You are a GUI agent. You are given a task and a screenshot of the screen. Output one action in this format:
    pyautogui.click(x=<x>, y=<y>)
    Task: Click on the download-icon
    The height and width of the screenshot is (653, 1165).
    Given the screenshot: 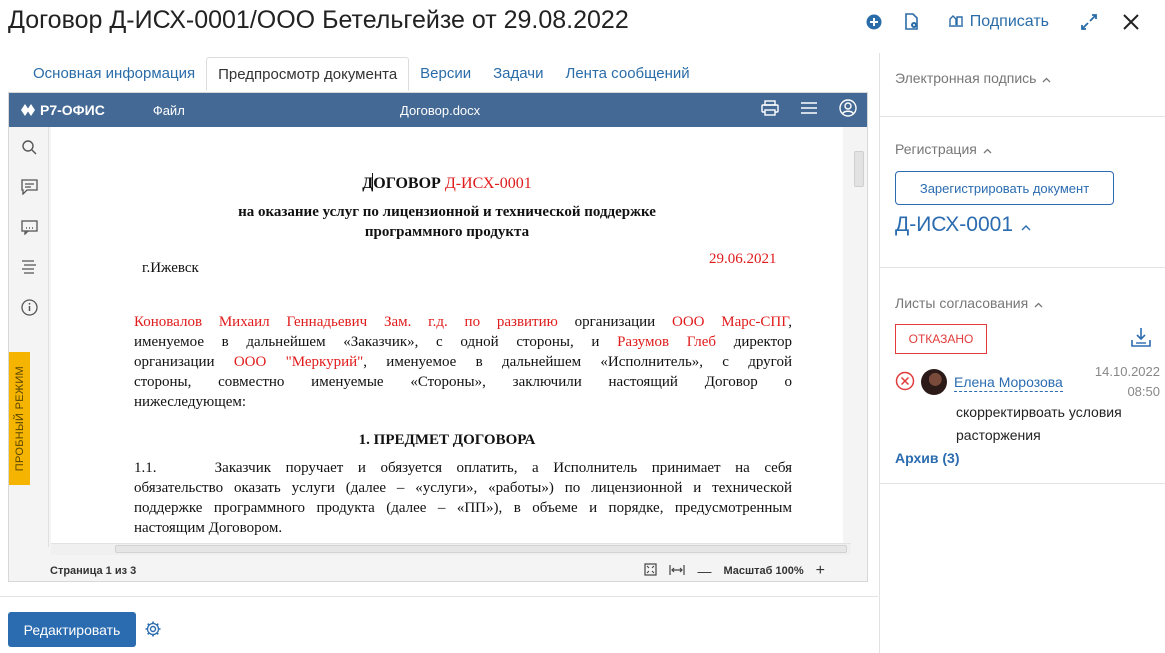 What is the action you would take?
    pyautogui.click(x=1141, y=339)
    